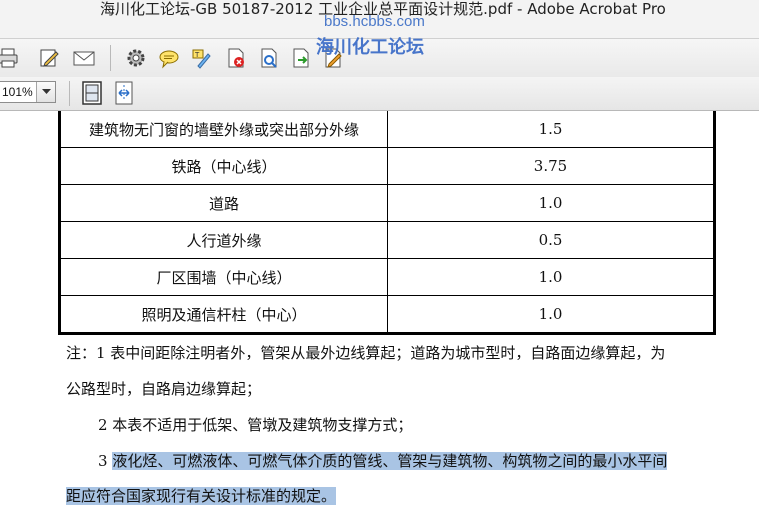 The width and height of the screenshot is (759, 509). I want to click on edit-icon, so click(49, 58).